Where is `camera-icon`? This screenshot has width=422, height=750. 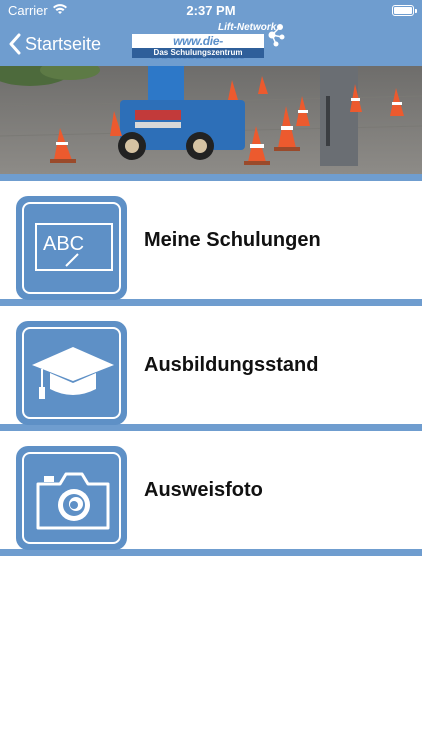
camera-icon is located at coordinates (71, 498).